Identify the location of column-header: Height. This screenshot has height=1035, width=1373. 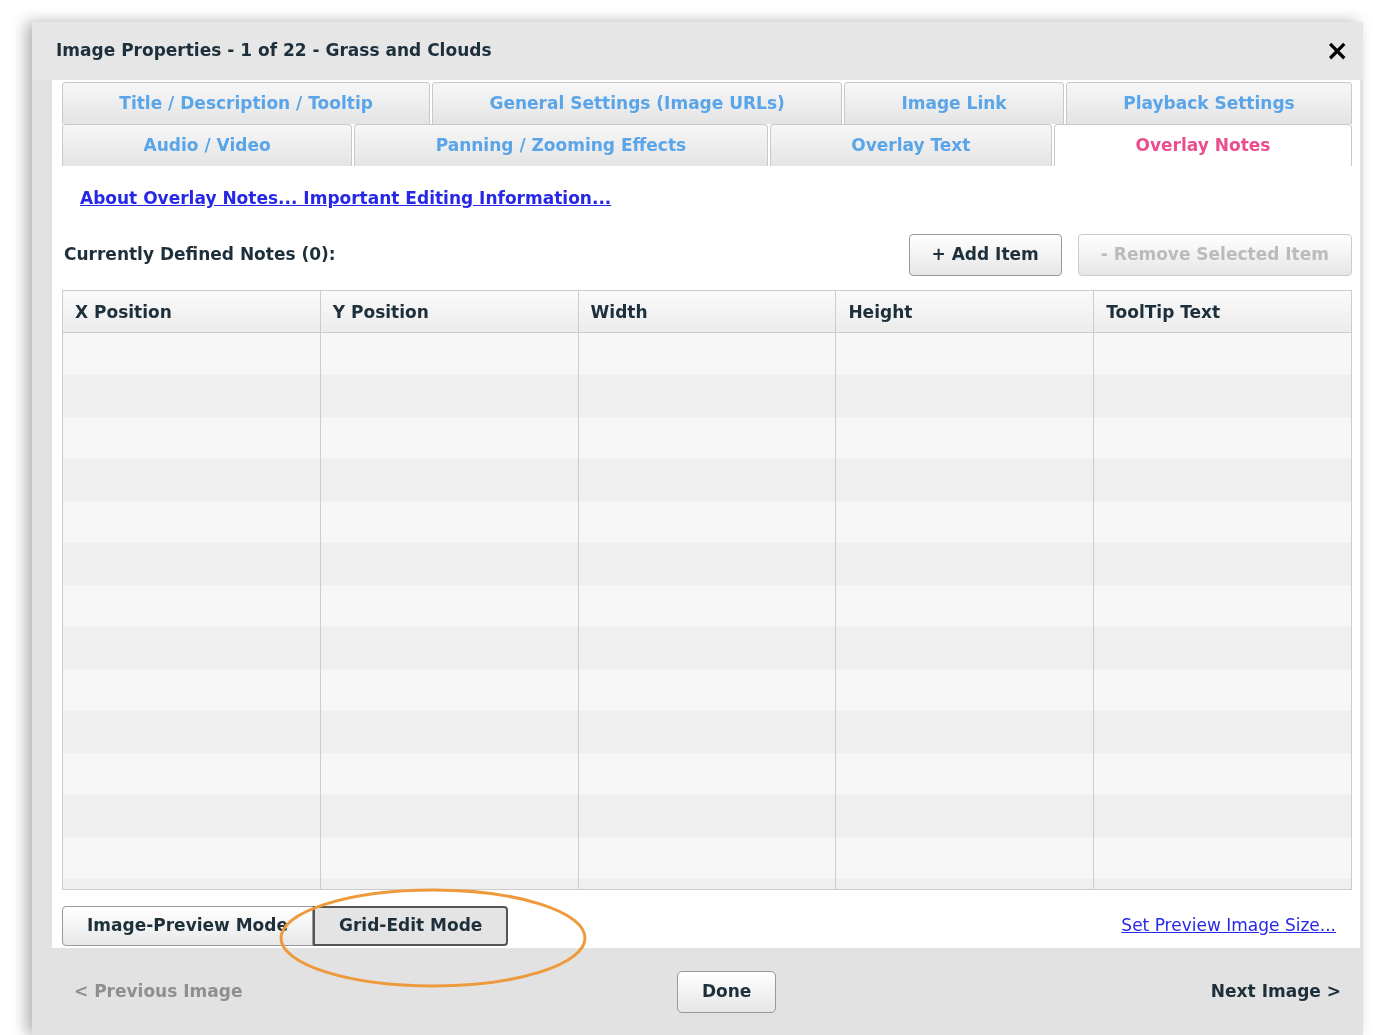
(965, 311).